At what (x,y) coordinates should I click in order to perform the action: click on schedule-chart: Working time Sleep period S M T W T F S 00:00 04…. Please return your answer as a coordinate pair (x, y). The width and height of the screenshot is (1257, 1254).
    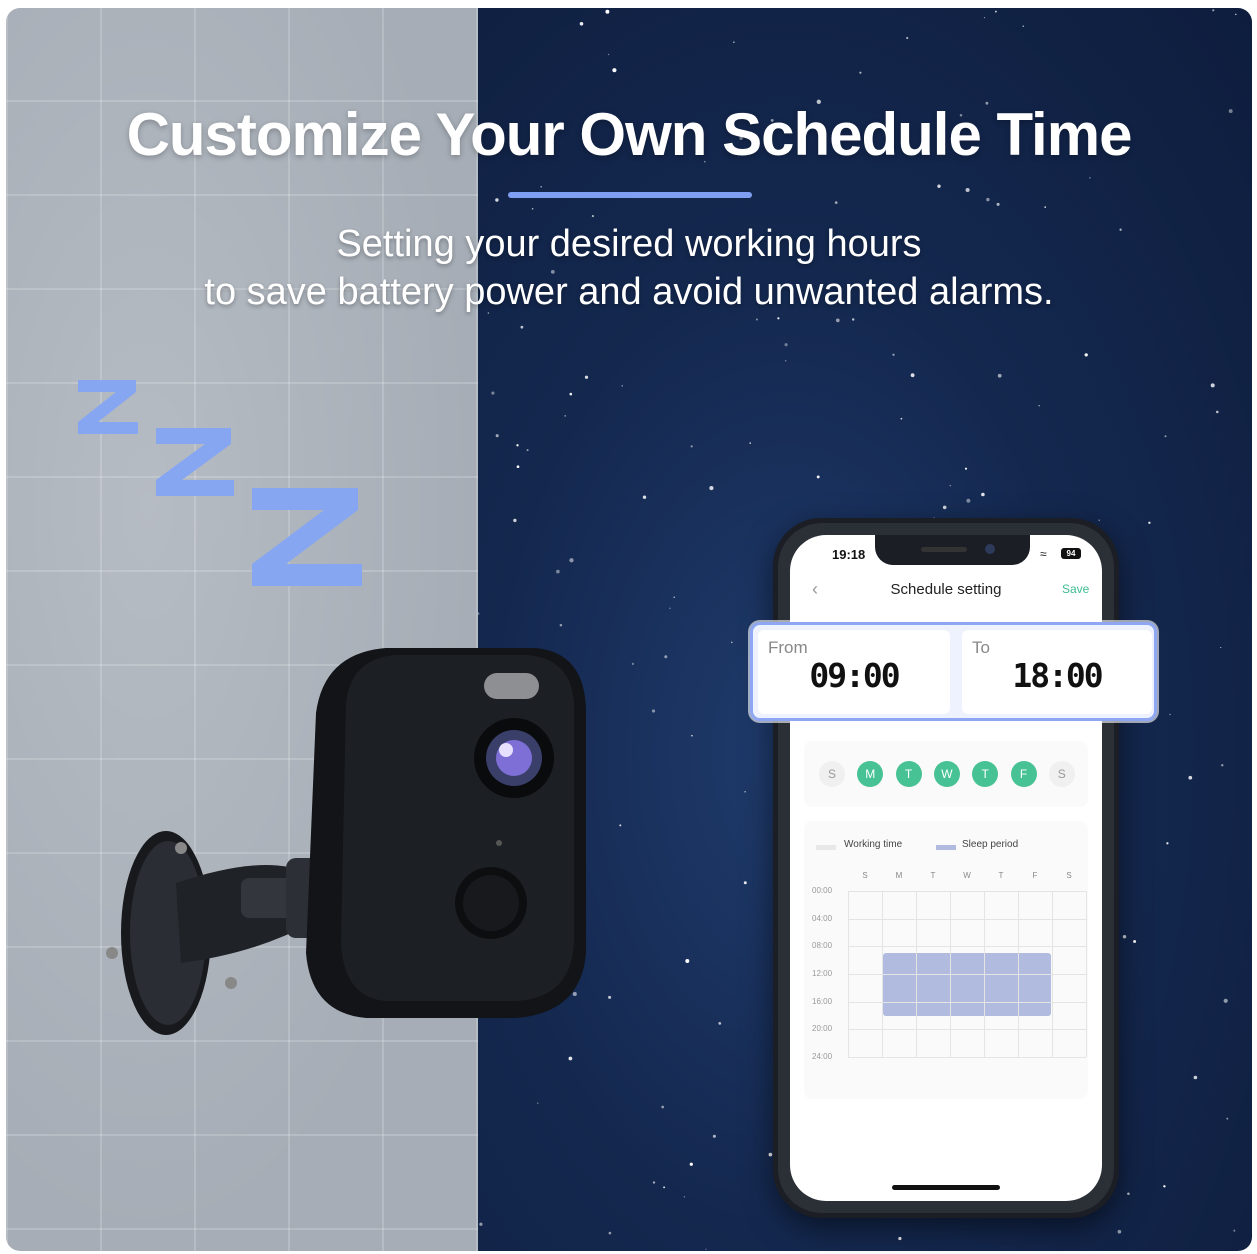
    Looking at the image, I should click on (946, 960).